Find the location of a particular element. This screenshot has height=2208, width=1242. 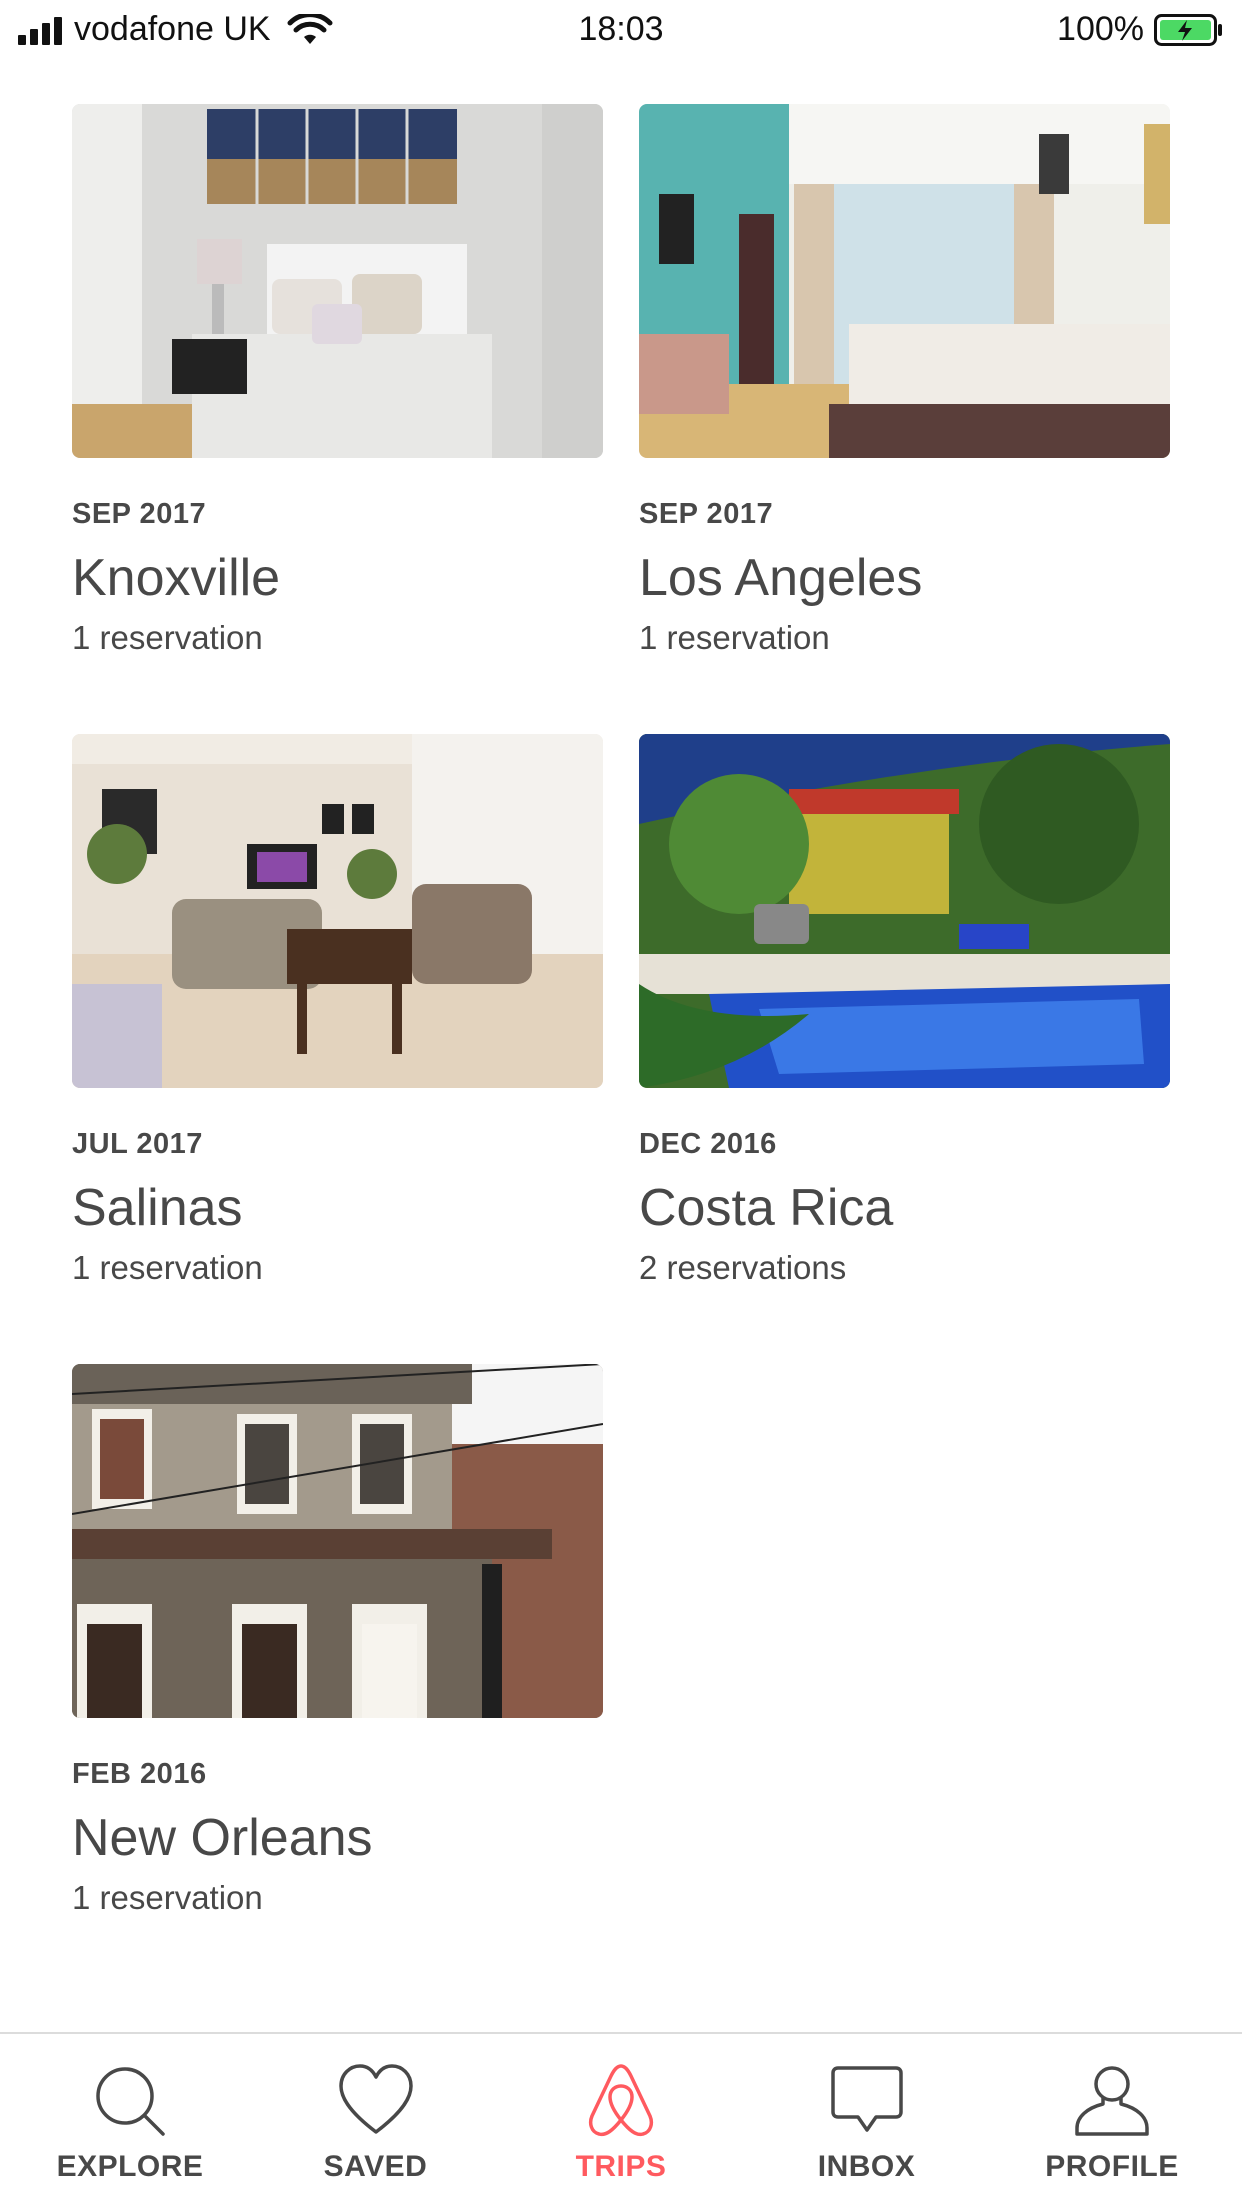

trip-card-salinas: JUL 2017 Salinas 1 reservation is located at coordinates (337, 1012).